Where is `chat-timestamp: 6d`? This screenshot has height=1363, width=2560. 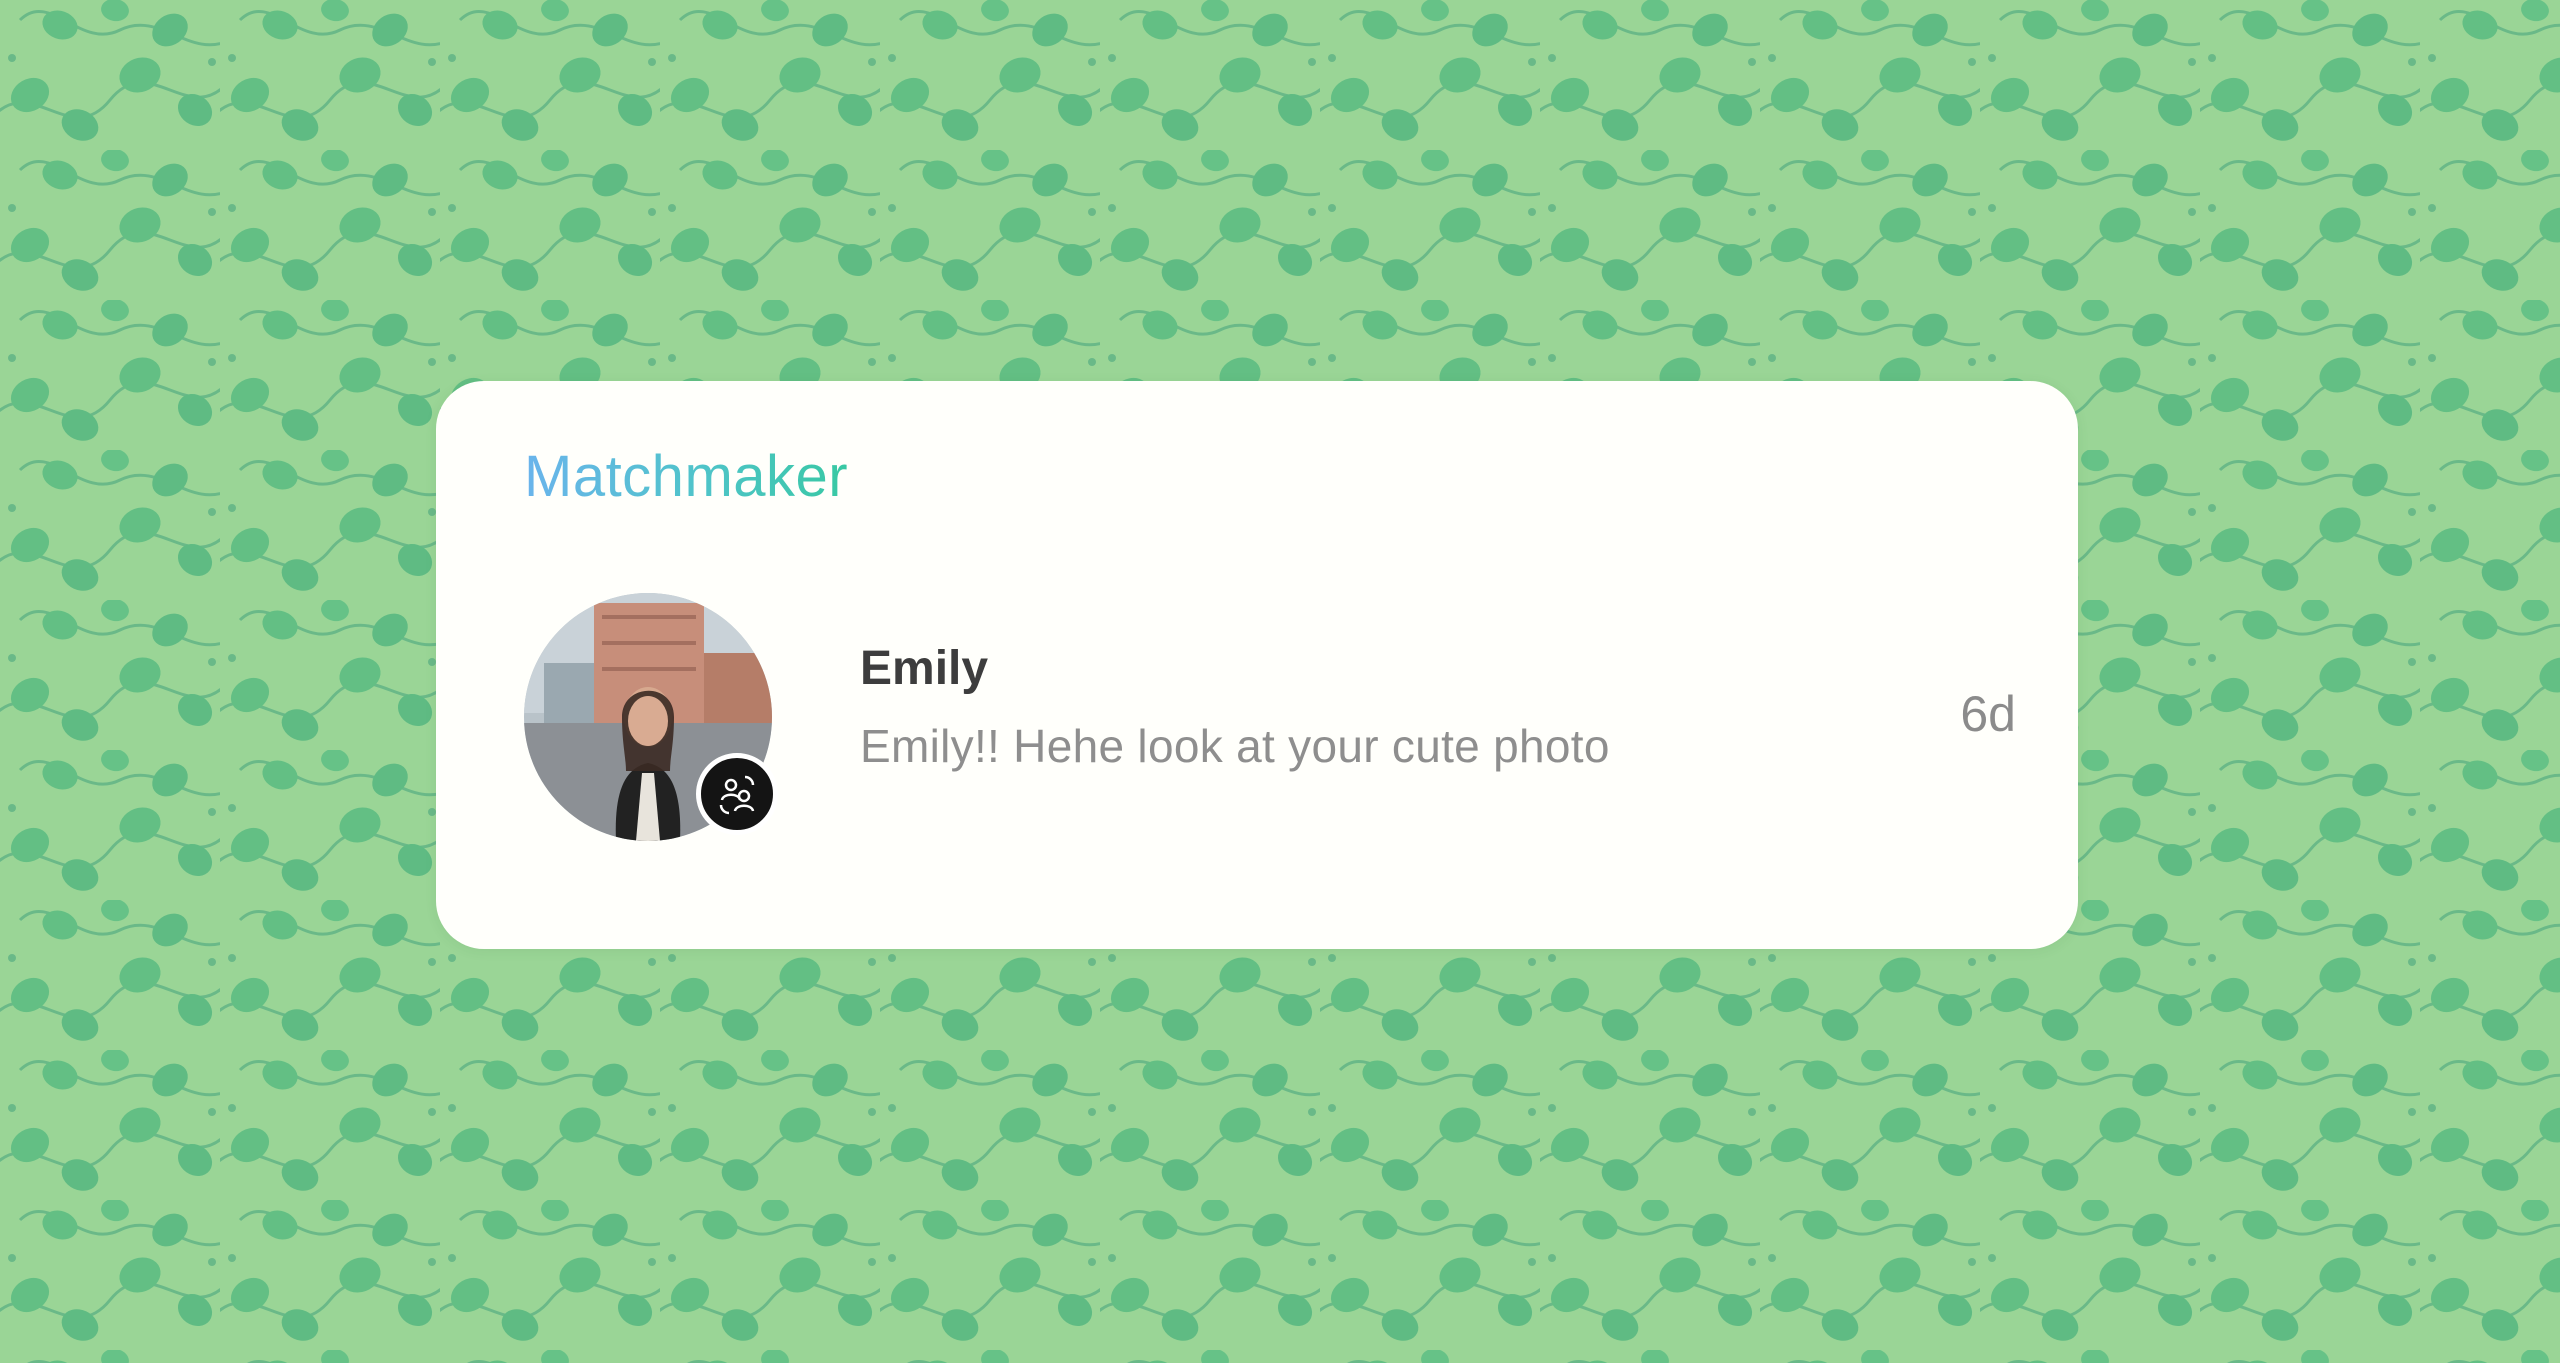 chat-timestamp: 6d is located at coordinates (1988, 714).